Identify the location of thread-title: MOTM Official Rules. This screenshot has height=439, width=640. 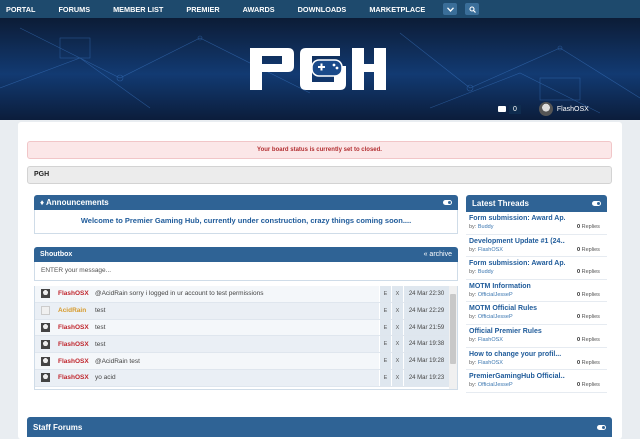
(517, 307).